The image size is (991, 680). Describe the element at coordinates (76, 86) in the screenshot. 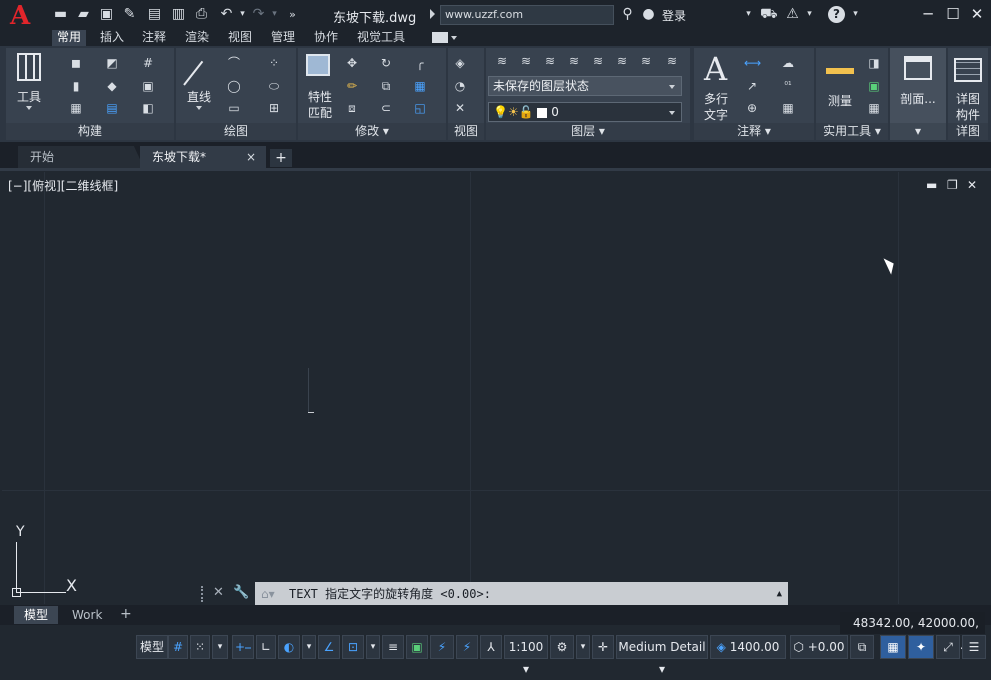

I see `window-icon: ▮` at that location.